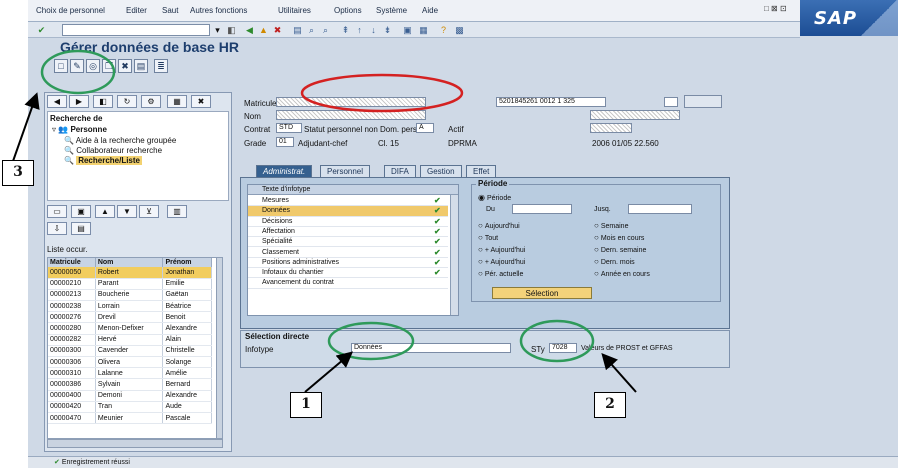  Describe the element at coordinates (660, 209) in the screenshot. I see `to-date-field` at that location.